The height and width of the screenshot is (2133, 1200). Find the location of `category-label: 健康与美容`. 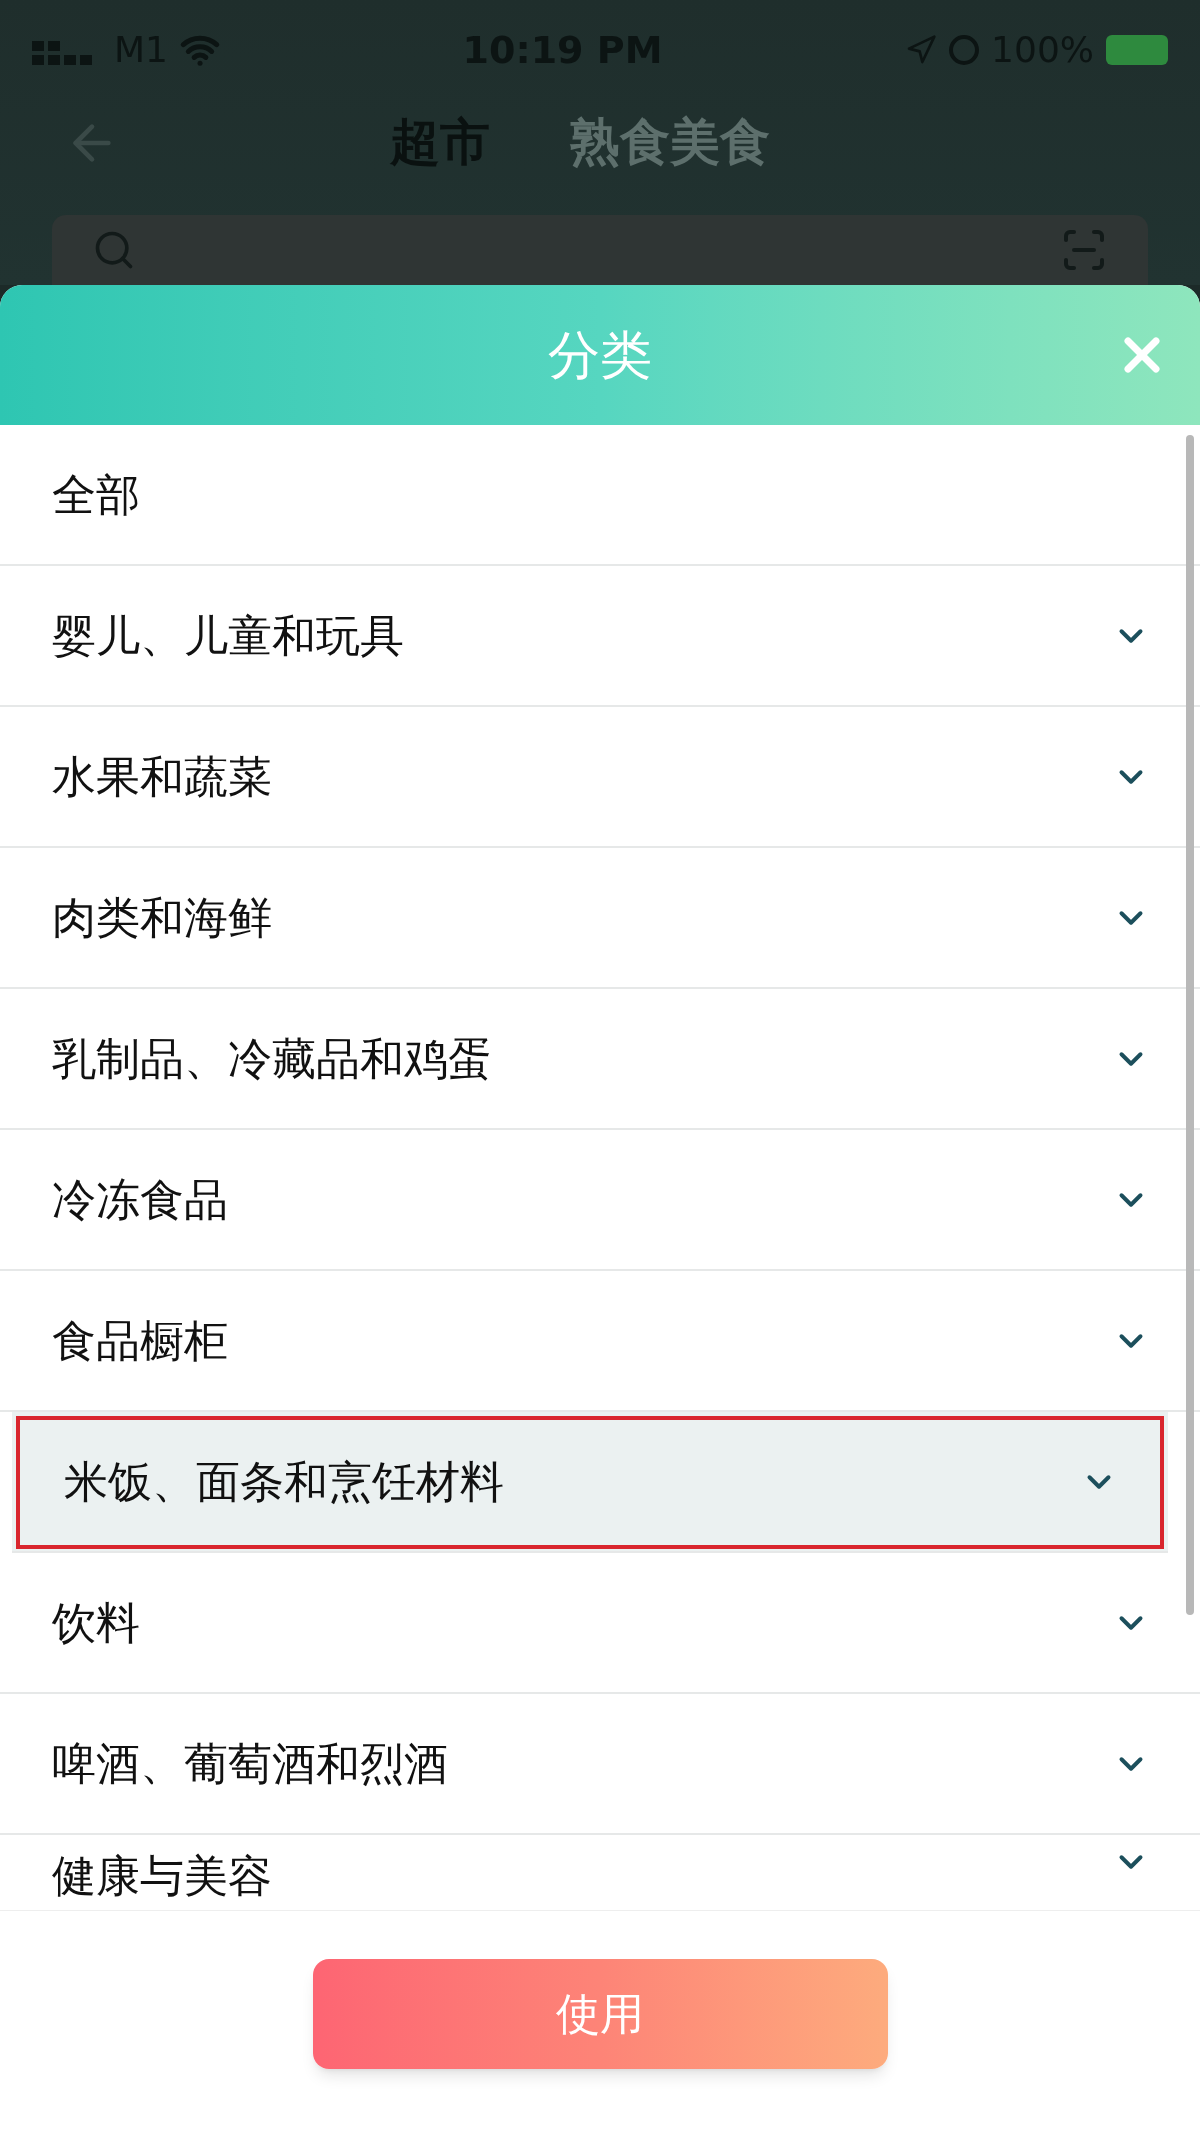

category-label: 健康与美容 is located at coordinates (162, 1876).